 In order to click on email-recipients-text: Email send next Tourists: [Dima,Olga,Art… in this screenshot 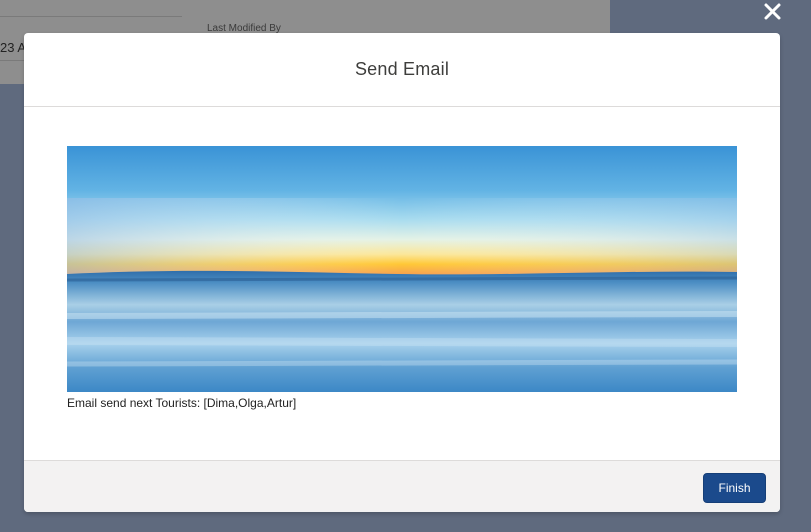, I will do `click(182, 403)`.